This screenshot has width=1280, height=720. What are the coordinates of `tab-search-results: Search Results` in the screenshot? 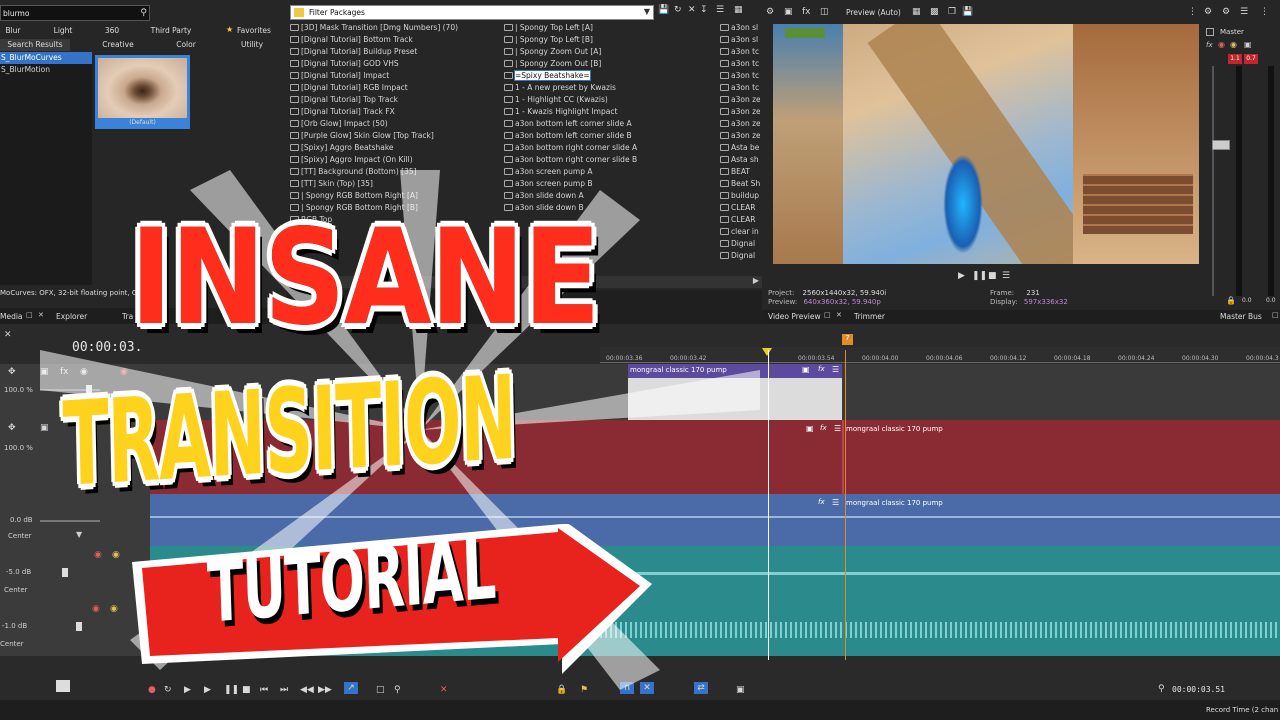 It's located at (35, 45).